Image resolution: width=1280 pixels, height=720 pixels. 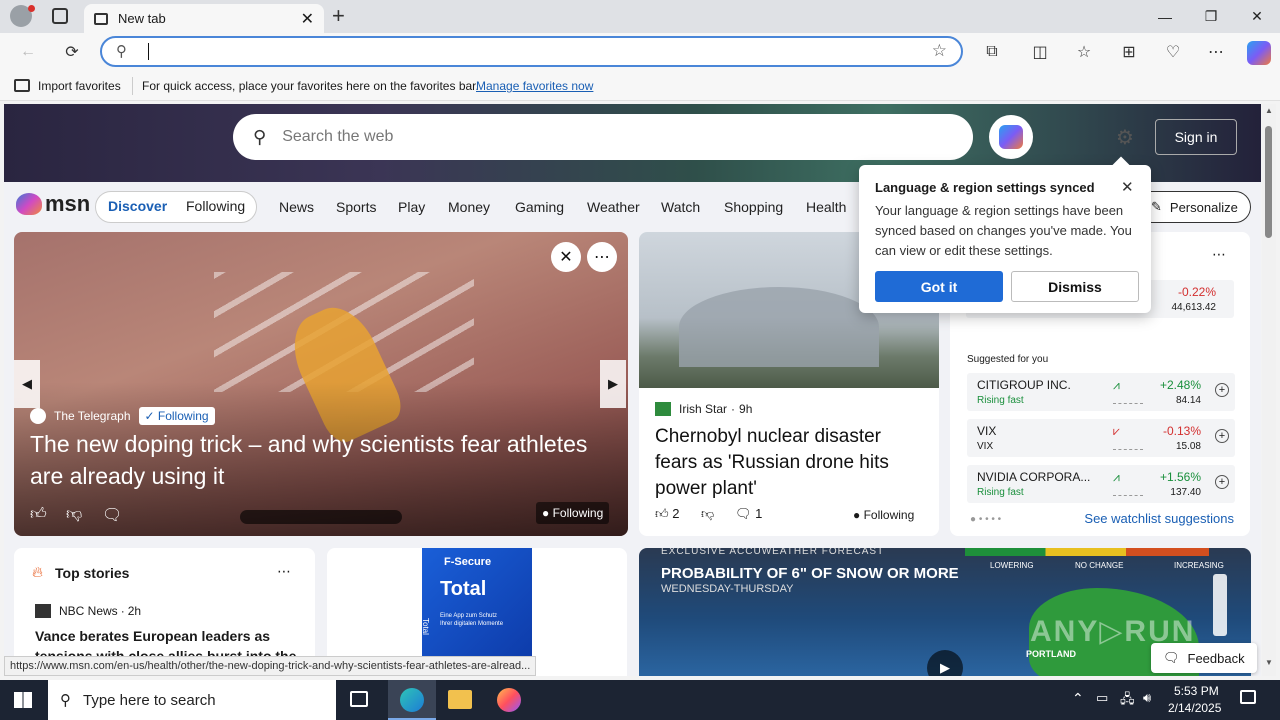 I want to click on popup-close-icon: ✕, so click(x=1127, y=187).